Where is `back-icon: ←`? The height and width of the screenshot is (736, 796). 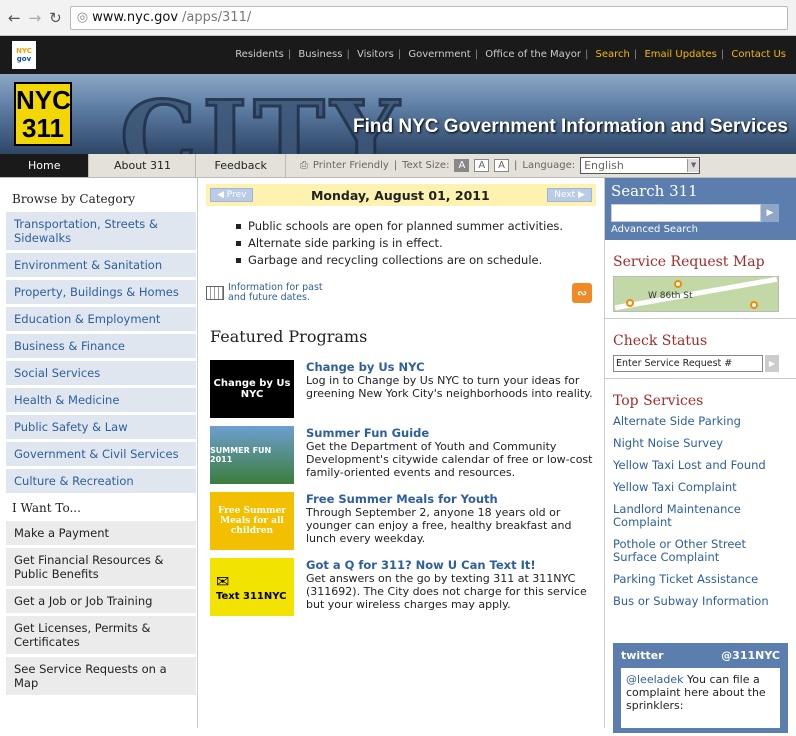
back-icon: ← is located at coordinates (14, 18).